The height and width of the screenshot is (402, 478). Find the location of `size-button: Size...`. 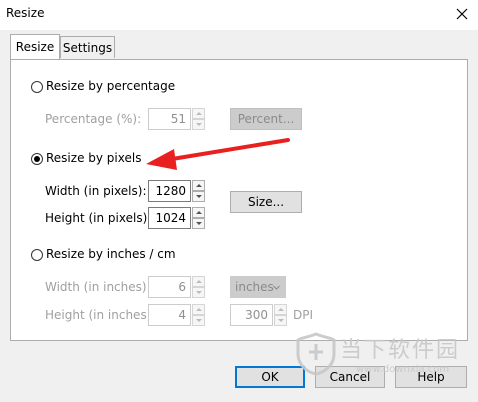

size-button: Size... is located at coordinates (266, 202).